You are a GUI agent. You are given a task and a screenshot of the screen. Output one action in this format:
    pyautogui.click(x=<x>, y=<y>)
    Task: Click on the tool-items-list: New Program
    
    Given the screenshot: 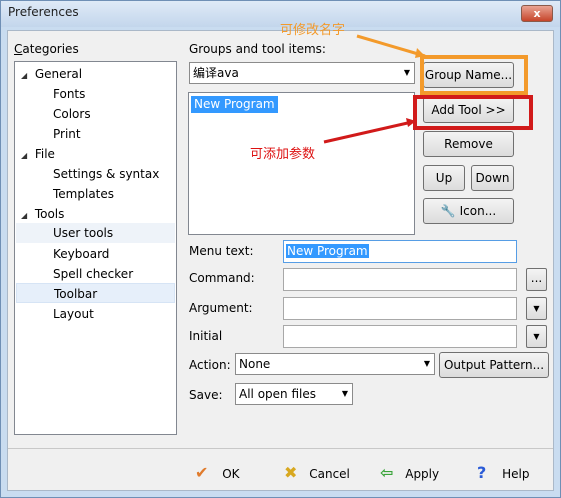 What is the action you would take?
    pyautogui.click(x=301, y=163)
    